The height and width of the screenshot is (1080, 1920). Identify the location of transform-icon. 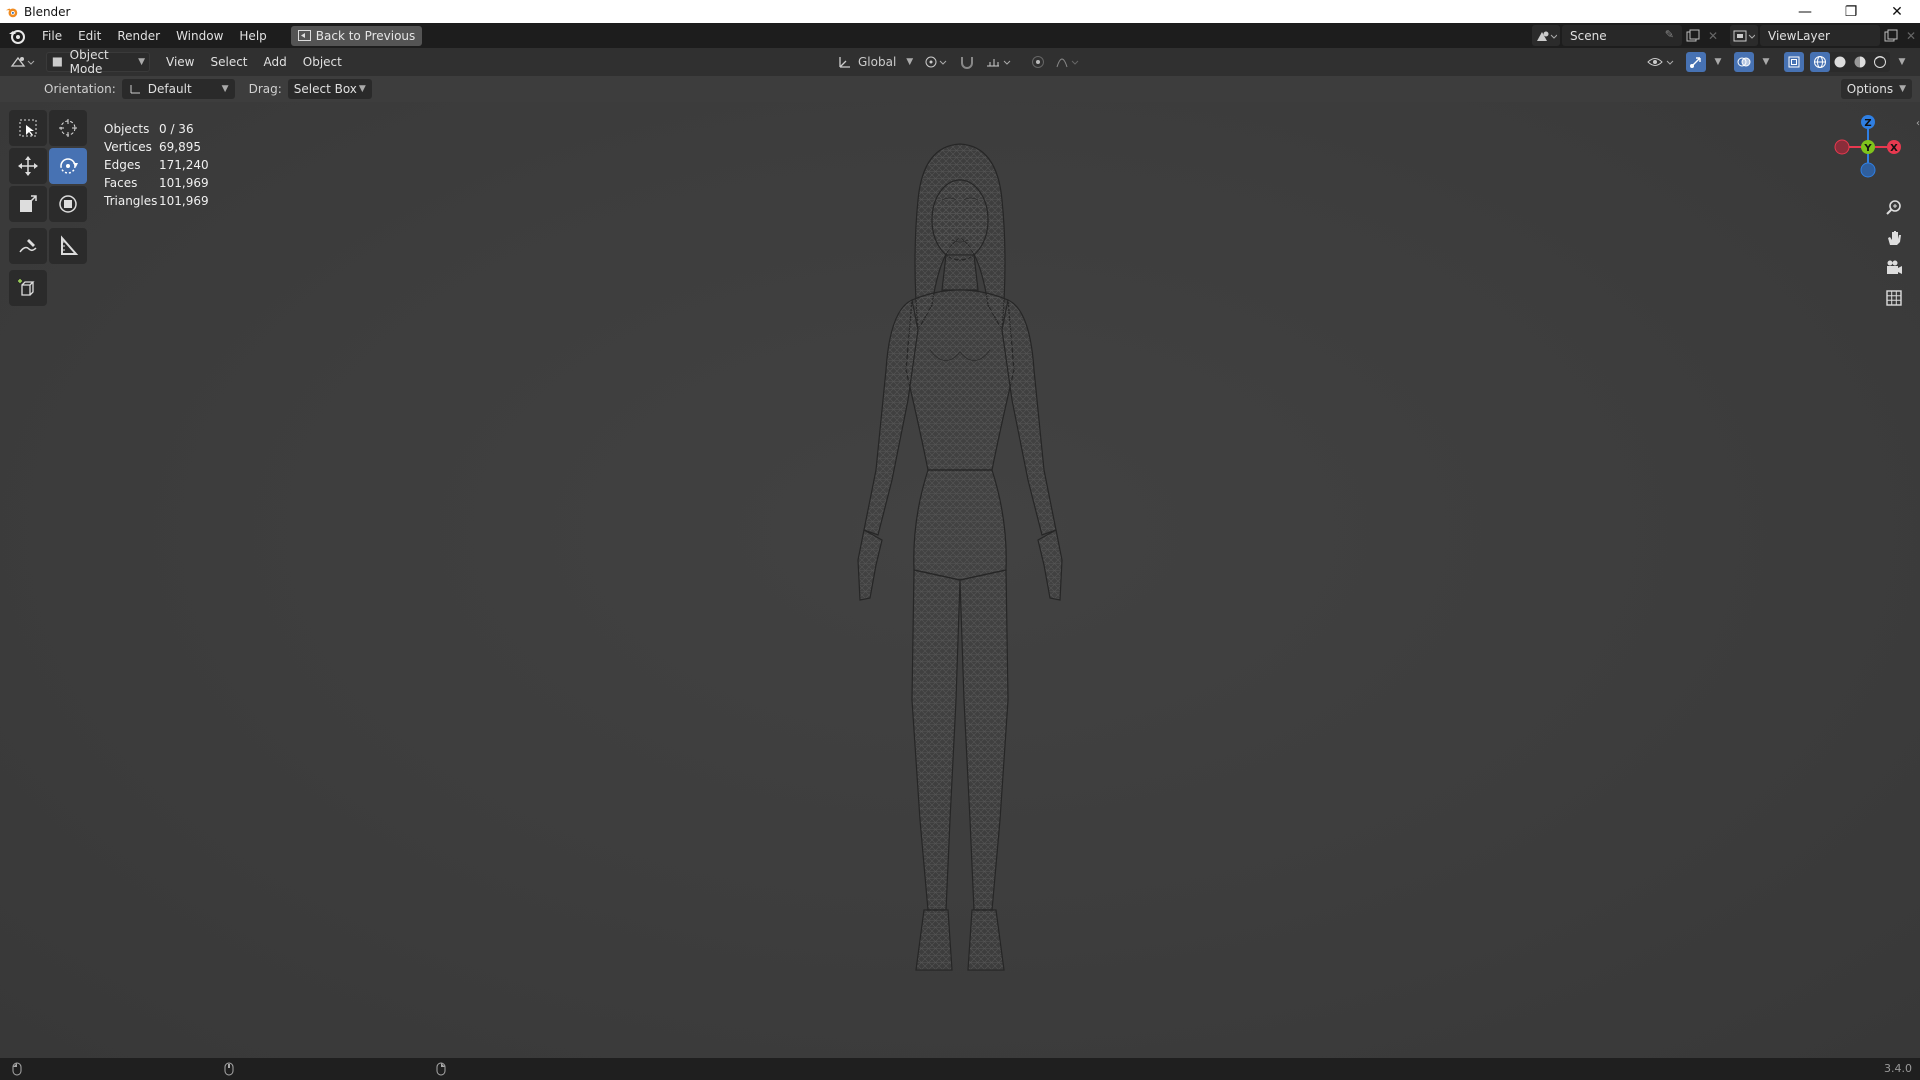
(68, 204).